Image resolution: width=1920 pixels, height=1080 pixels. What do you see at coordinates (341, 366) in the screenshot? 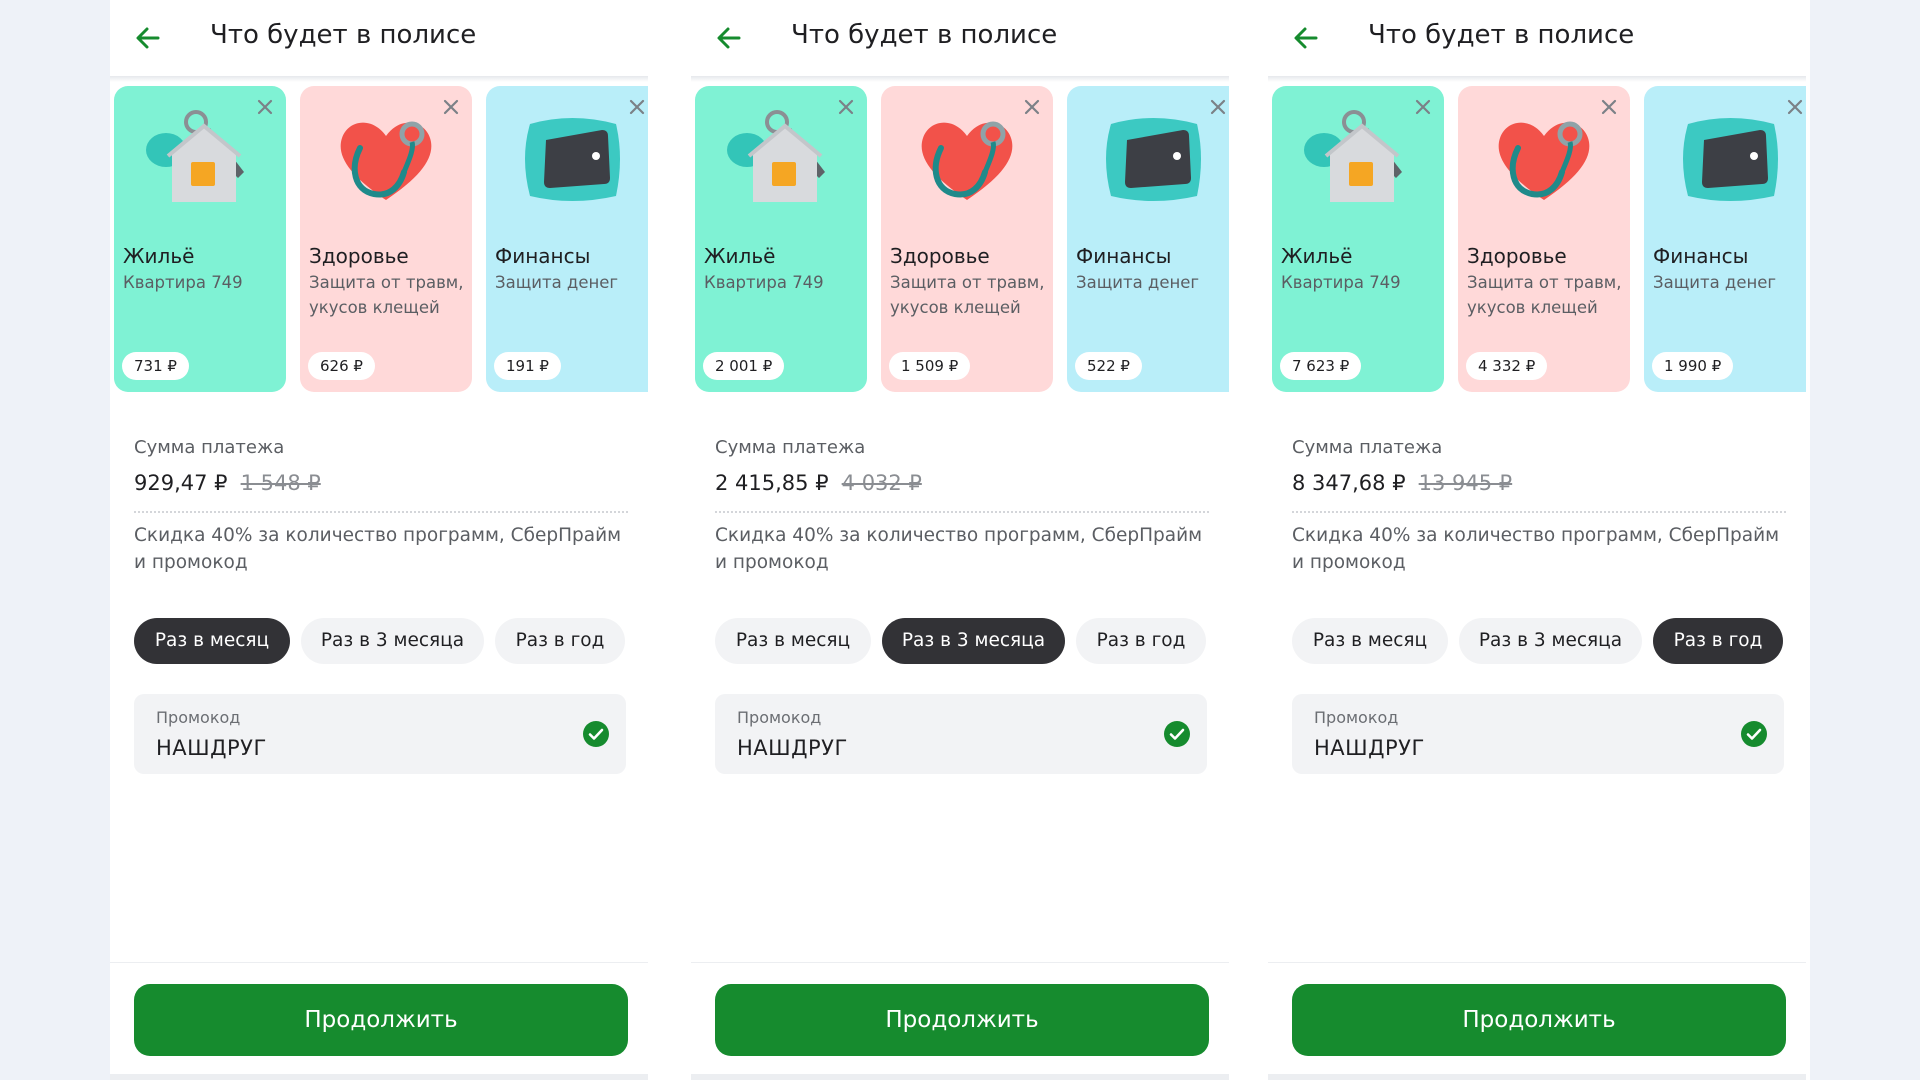
I see `card-price: 626 ₽` at bounding box center [341, 366].